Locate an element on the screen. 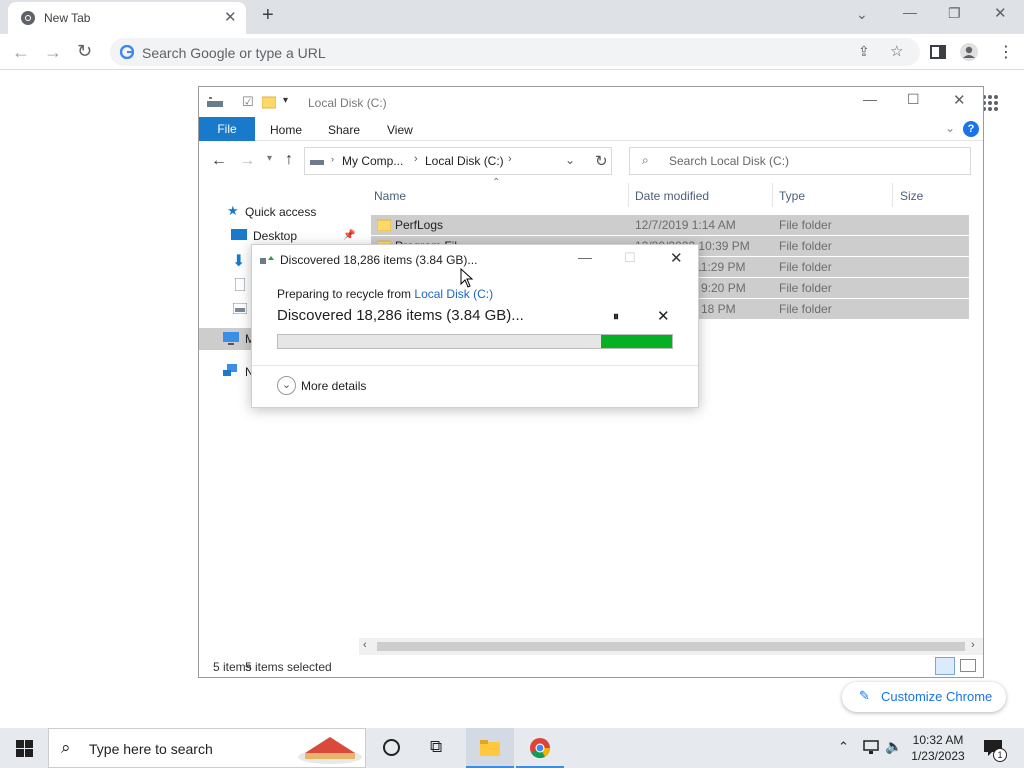 The image size is (1024, 768). windows-start-icon is located at coordinates (24, 748).